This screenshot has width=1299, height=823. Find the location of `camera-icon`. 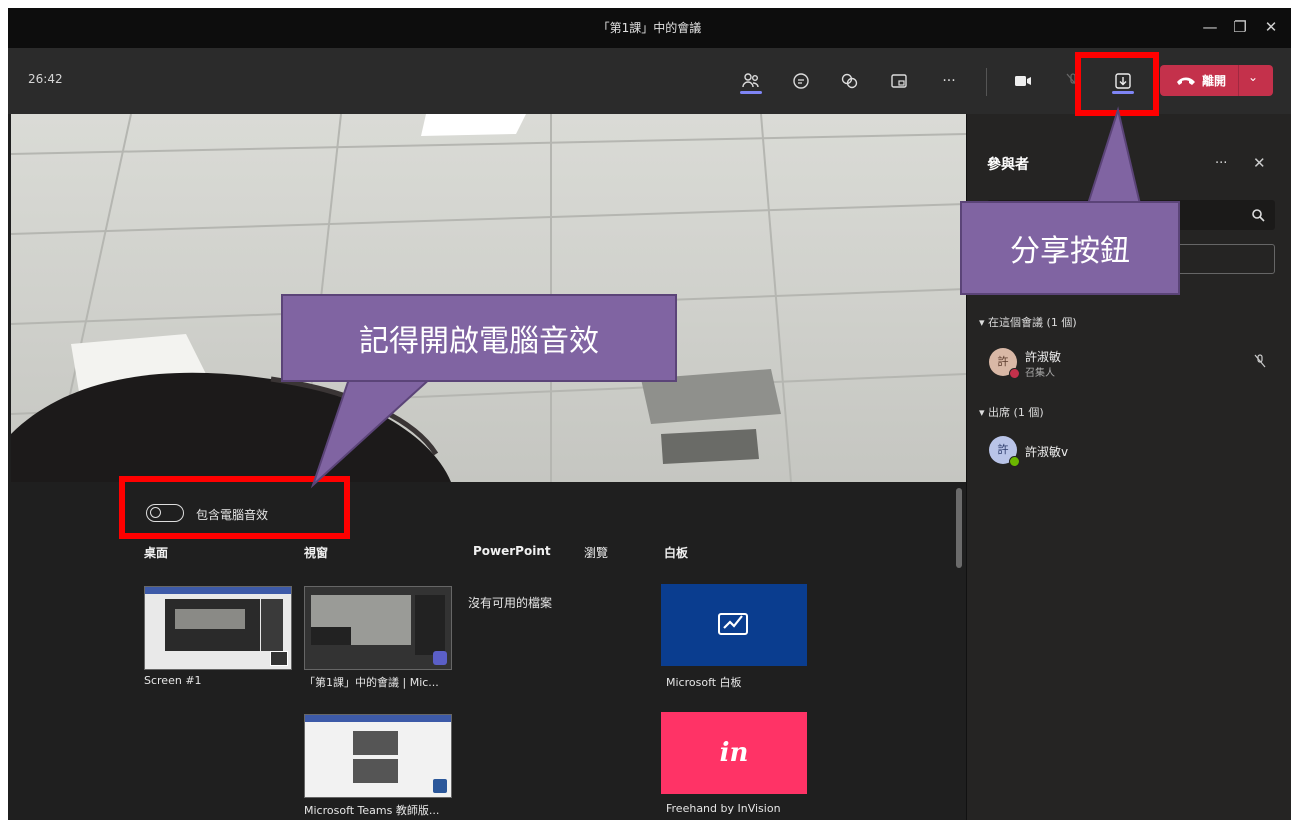

camera-icon is located at coordinates (1023, 81).